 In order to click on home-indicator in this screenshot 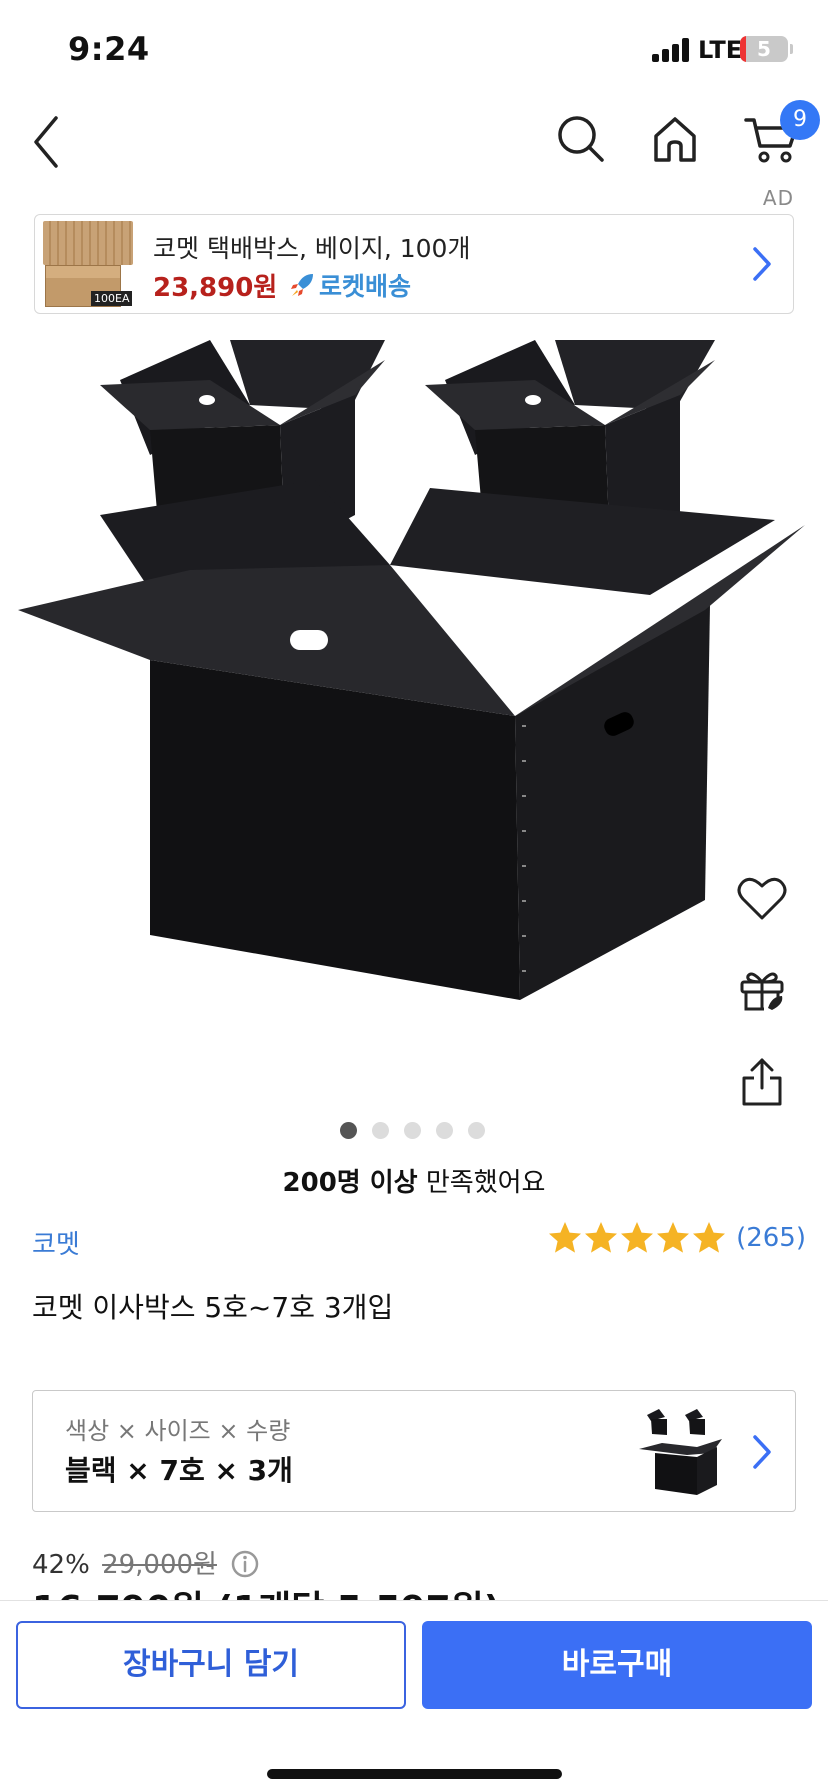, I will do `click(414, 1774)`.